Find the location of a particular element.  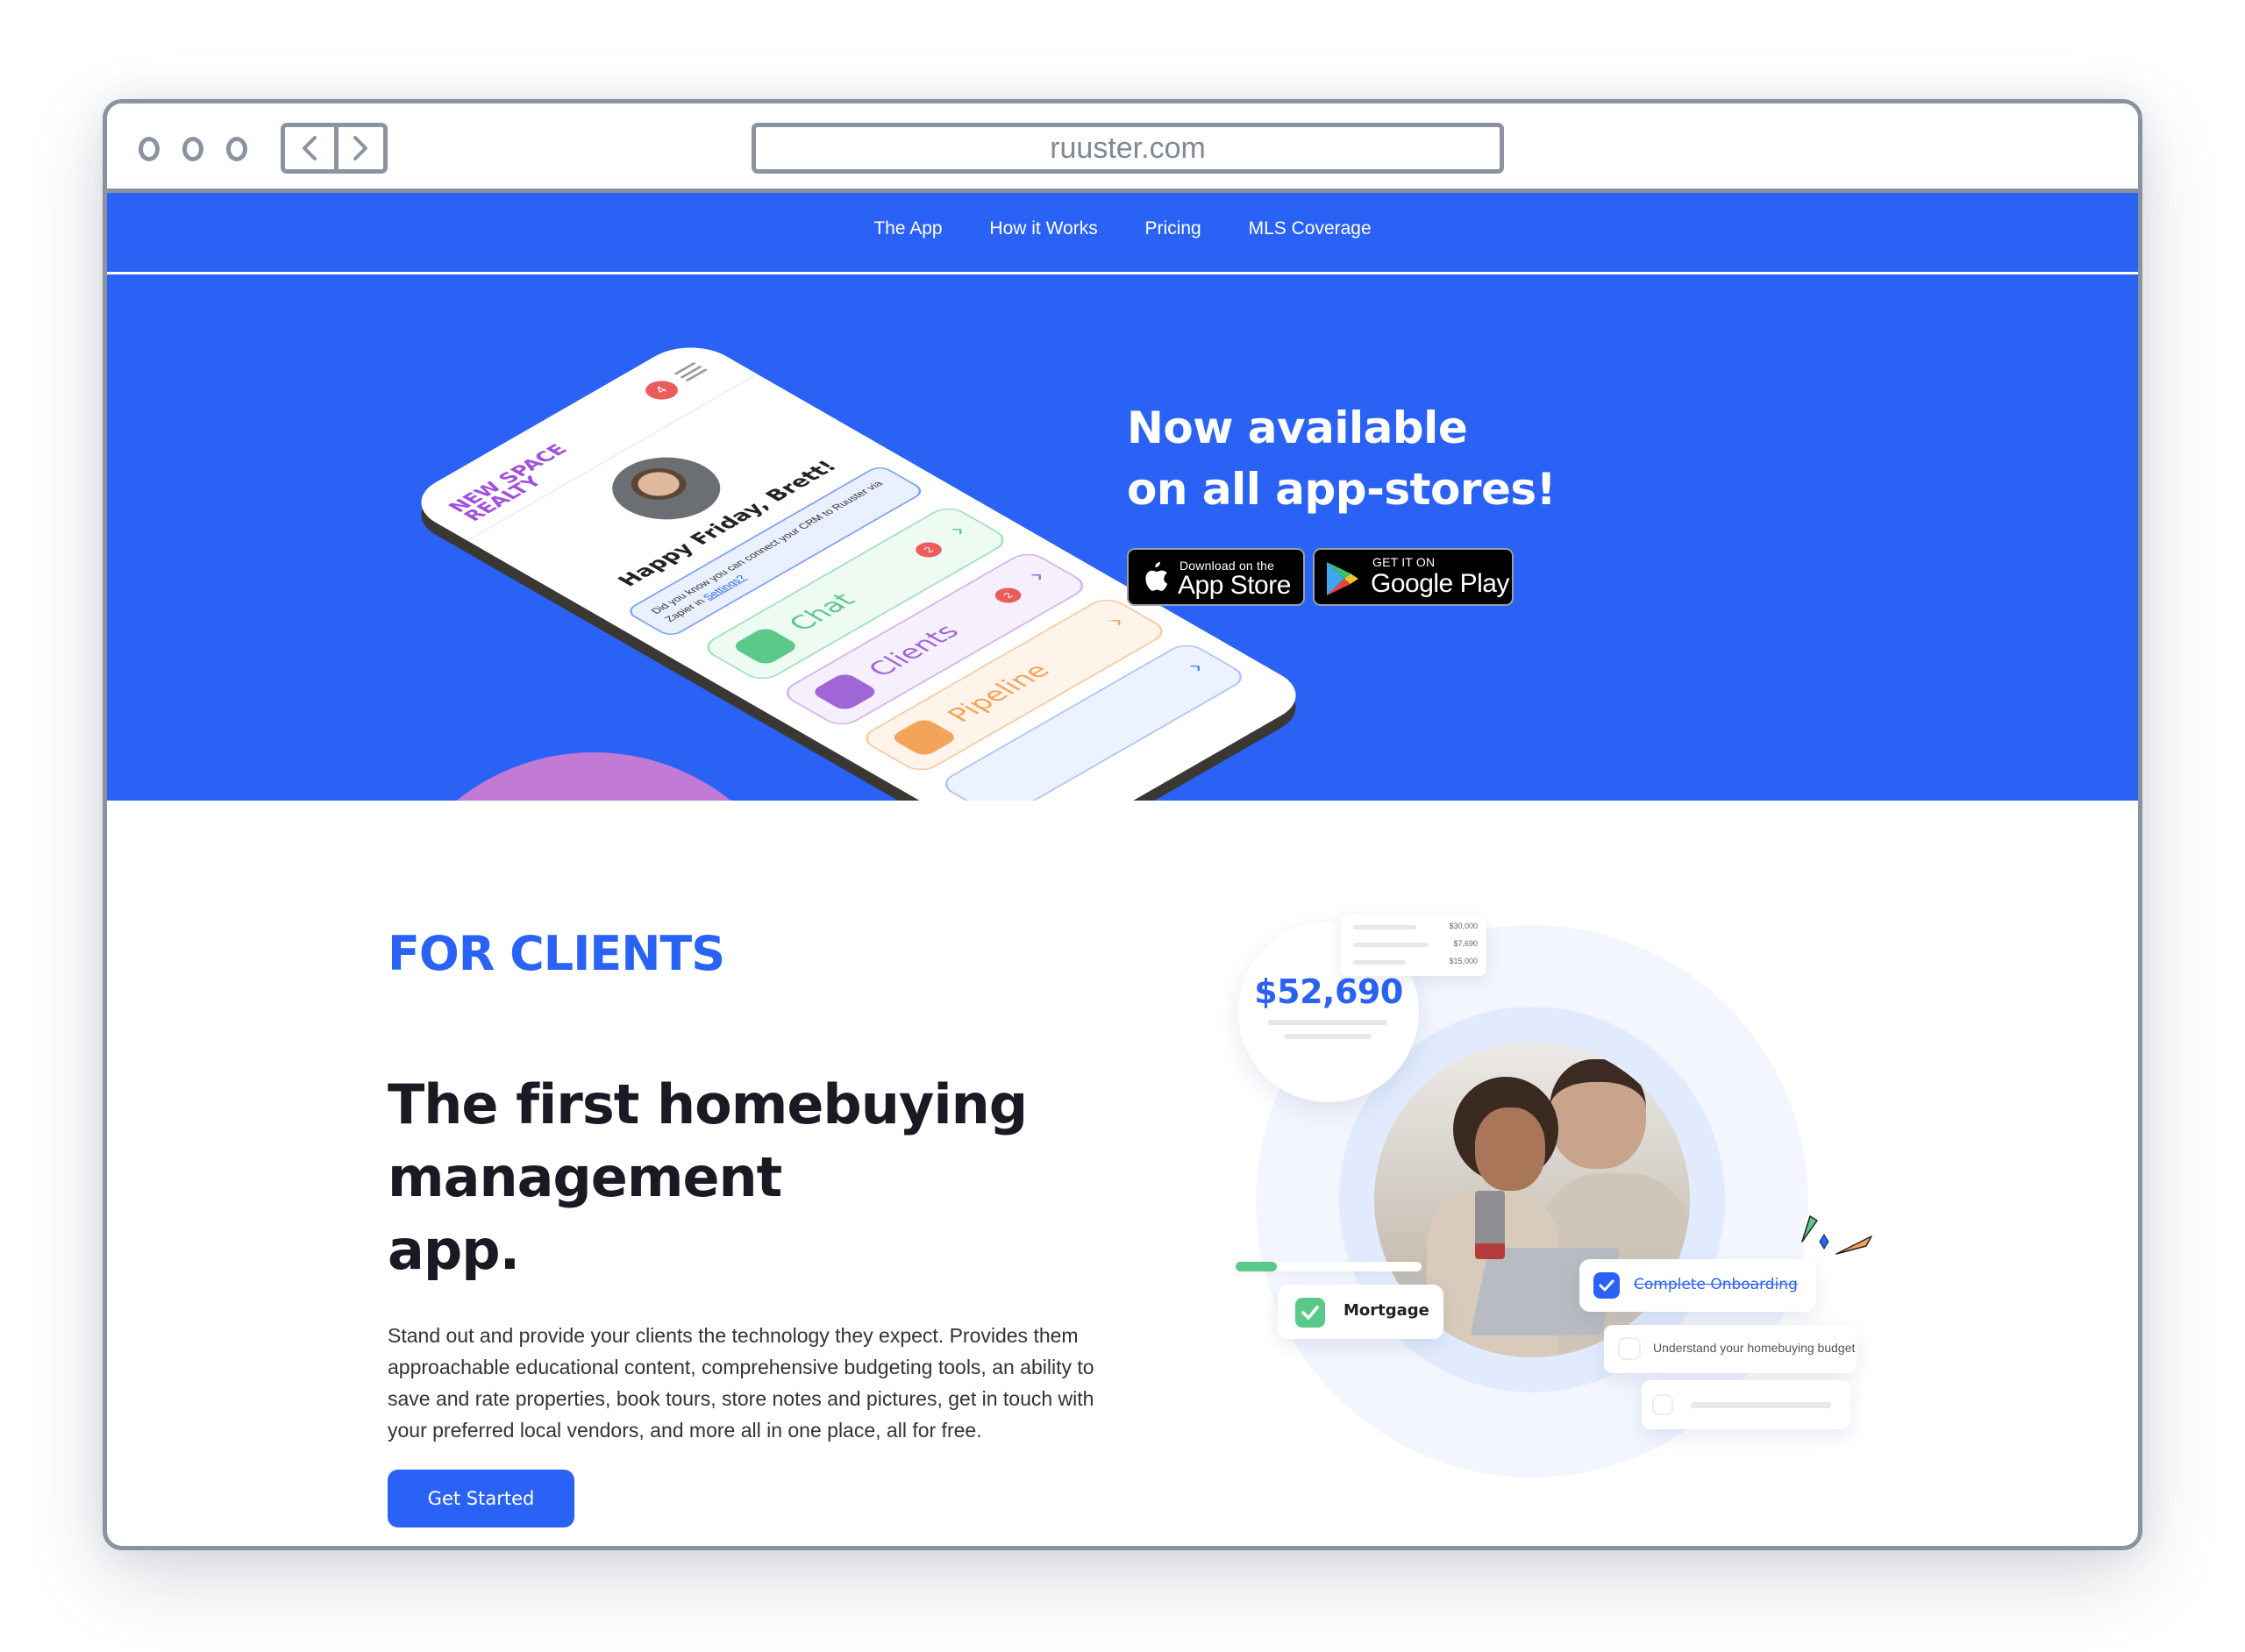

task-label: Understand your homebuying budget is located at coordinates (1754, 1348).